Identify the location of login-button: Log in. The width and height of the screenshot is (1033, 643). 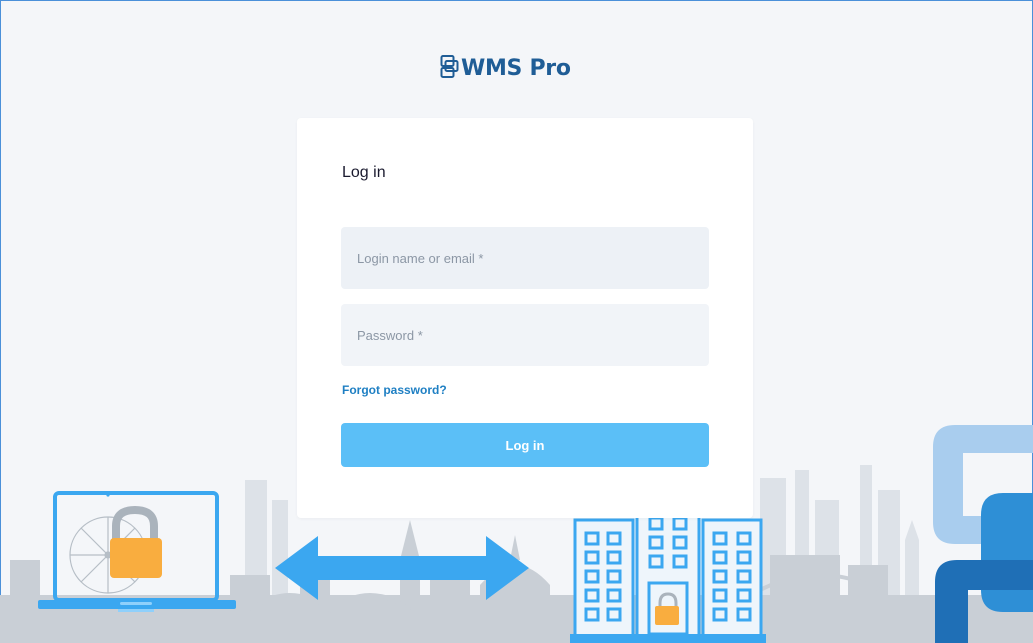
(525, 445).